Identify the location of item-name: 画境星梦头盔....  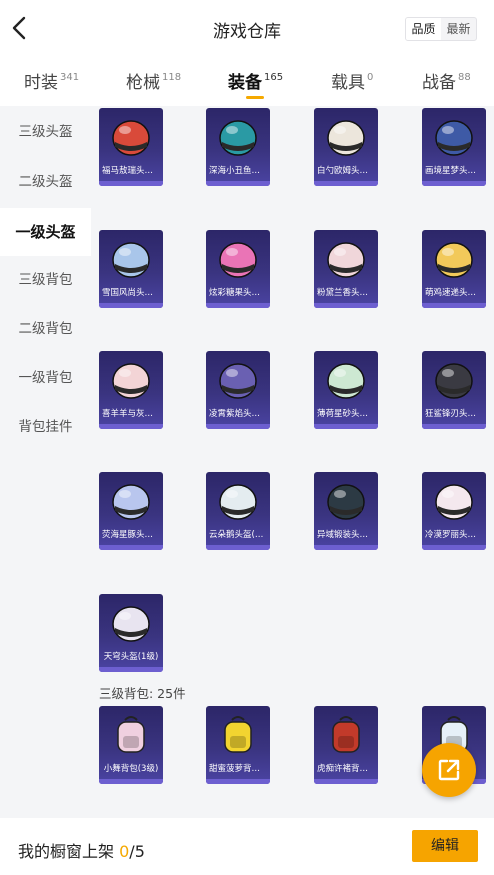
(455, 171).